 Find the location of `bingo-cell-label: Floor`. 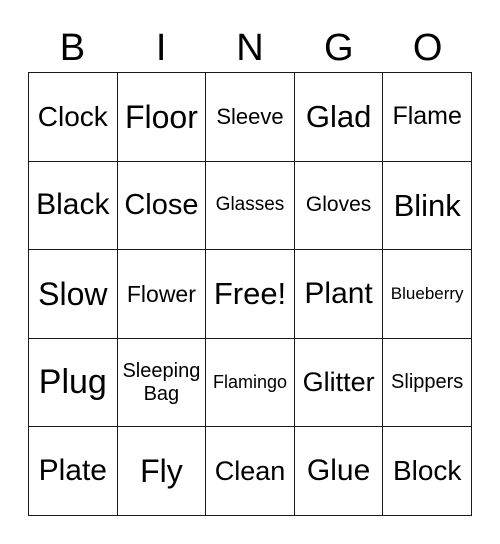

bingo-cell-label: Floor is located at coordinates (161, 116).